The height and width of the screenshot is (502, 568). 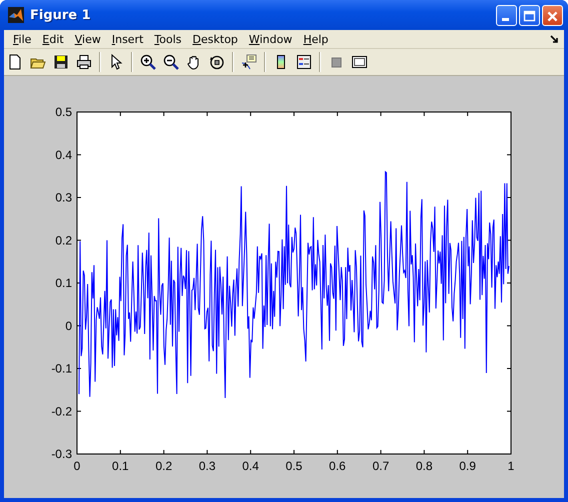 I want to click on x-tick-label: 0.9, so click(x=467, y=466).